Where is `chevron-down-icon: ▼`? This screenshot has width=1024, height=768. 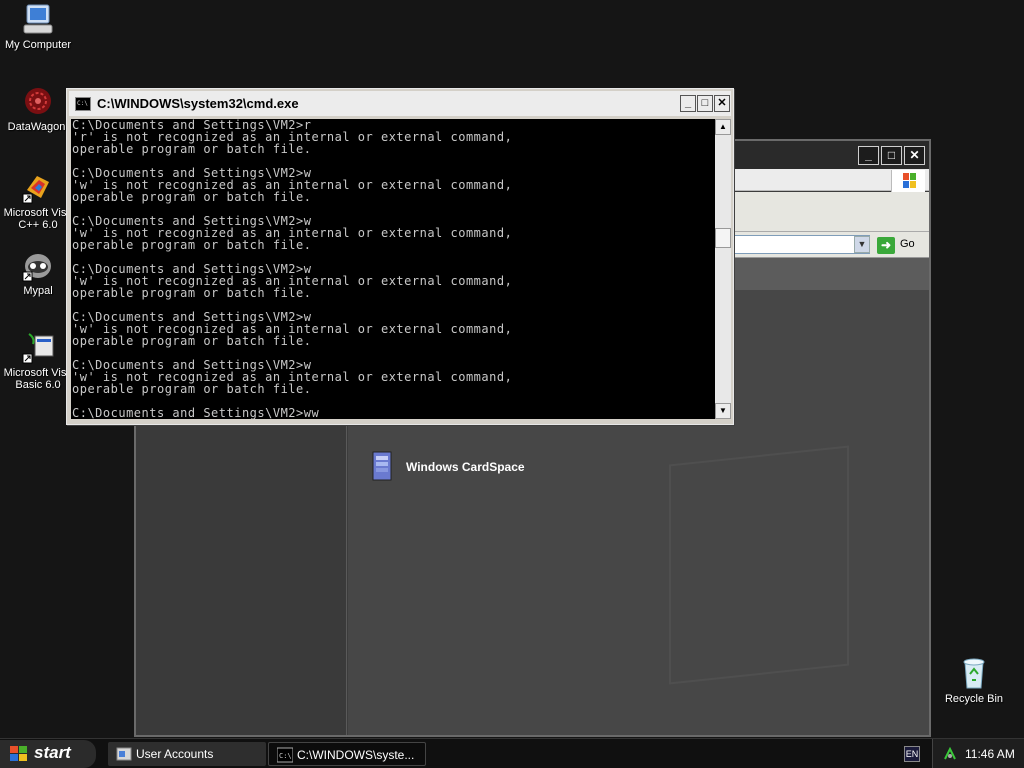 chevron-down-icon: ▼ is located at coordinates (862, 244).